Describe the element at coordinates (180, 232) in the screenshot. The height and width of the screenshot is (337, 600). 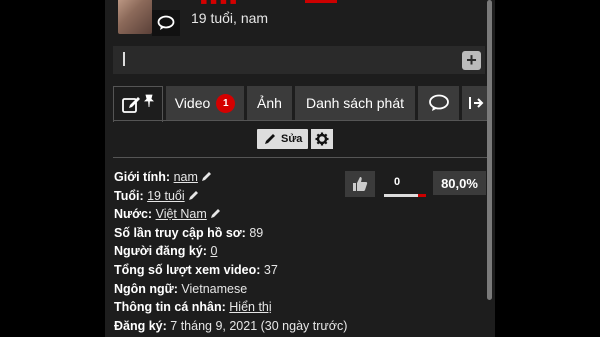
I see `visits-label: Số lần truy cập hồ sơ:` at that location.